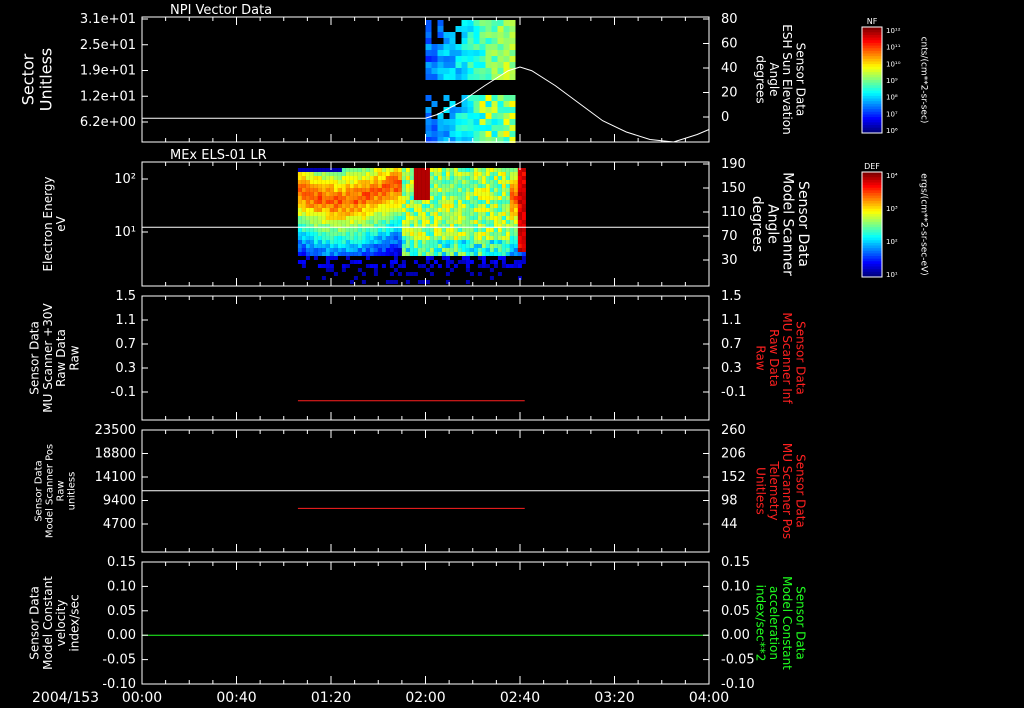 This screenshot has height=708, width=1024. I want to click on y-tick-label: 23500, so click(115, 430).